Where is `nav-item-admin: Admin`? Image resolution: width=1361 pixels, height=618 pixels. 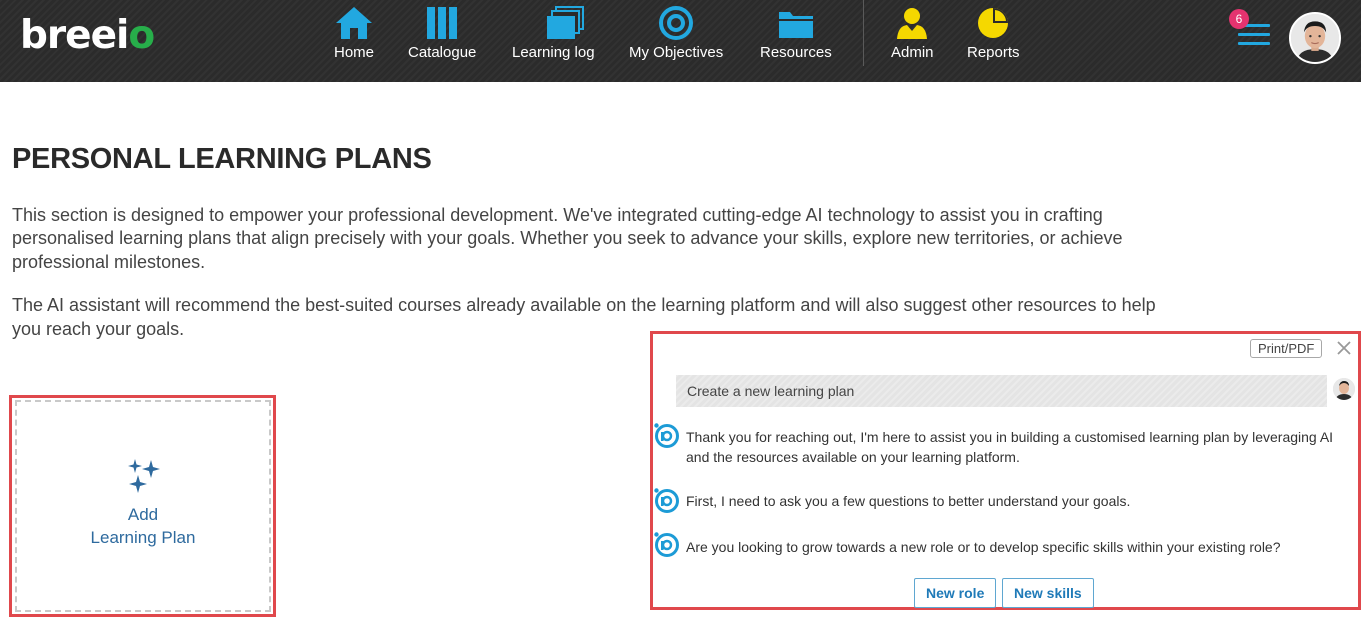 nav-item-admin: Admin is located at coordinates (912, 36).